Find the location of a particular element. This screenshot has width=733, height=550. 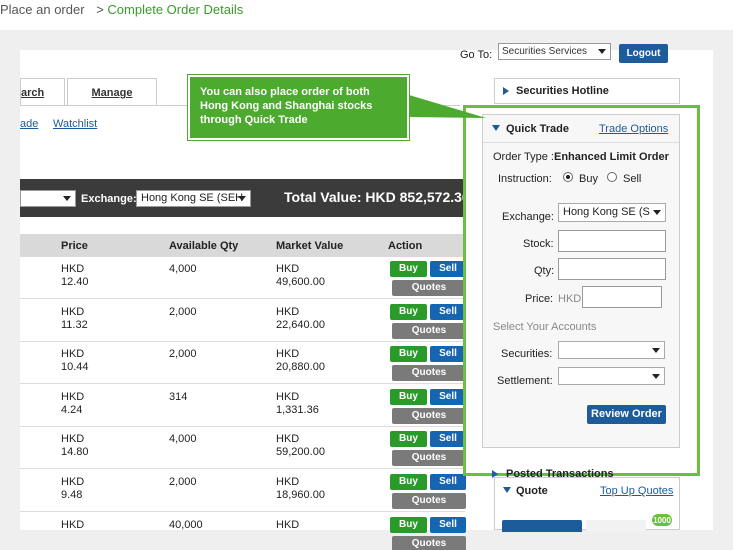

col-price: Price is located at coordinates (74, 246).